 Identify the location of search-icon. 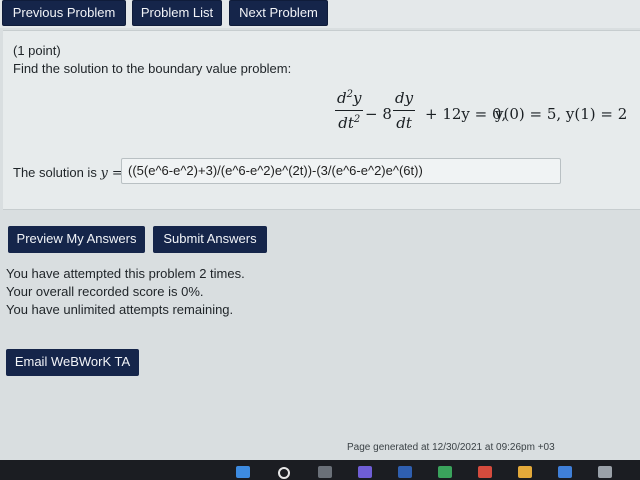
(284, 473).